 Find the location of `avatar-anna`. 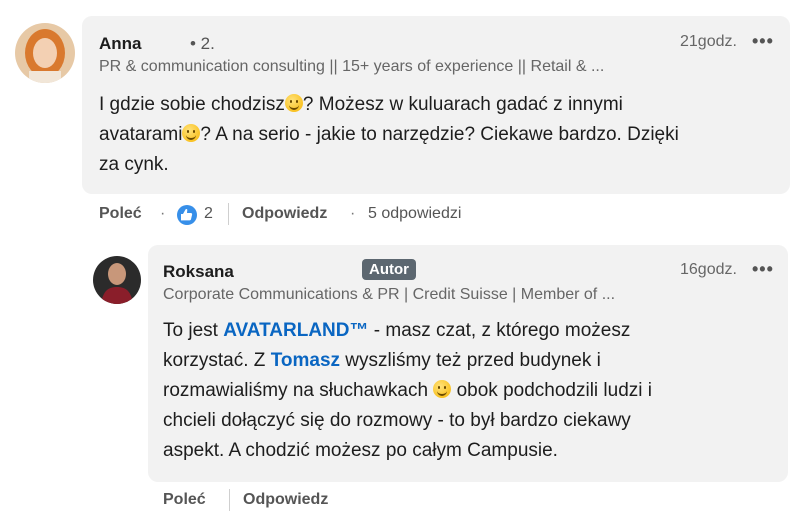

avatar-anna is located at coordinates (45, 53).